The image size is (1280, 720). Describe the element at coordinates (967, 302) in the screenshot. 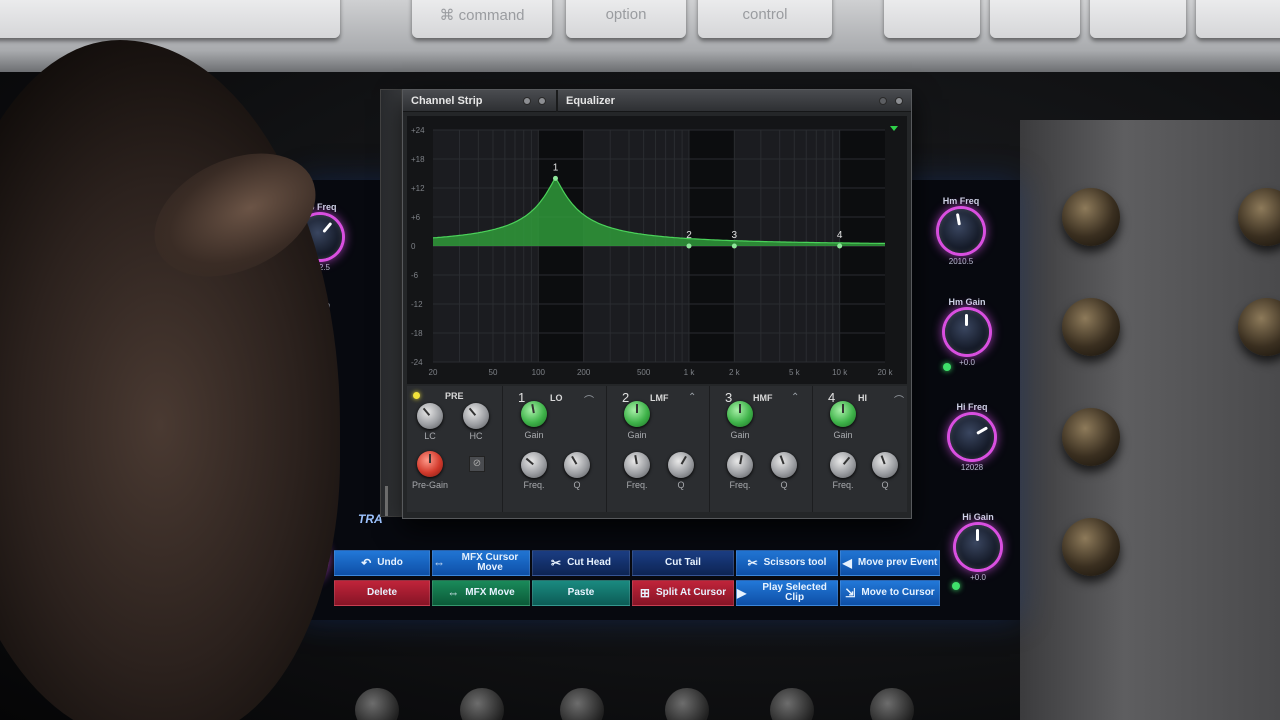

I see `hm-gain-label: Hm Gain` at that location.